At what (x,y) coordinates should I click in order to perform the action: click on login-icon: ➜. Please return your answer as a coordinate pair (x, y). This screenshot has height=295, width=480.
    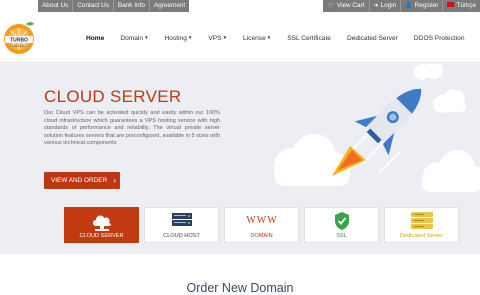
    Looking at the image, I should click on (376, 6).